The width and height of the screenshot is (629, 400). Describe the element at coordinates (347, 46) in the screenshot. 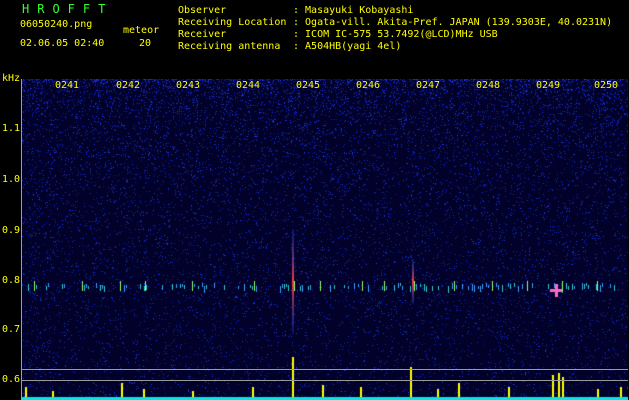

I see `antenna-value: : A504HB(yagi 4el)` at that location.